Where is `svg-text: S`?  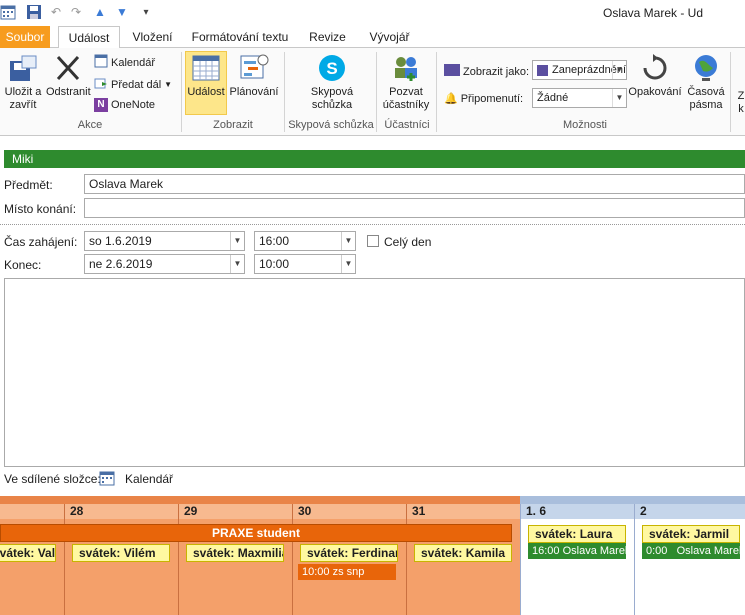 svg-text: S is located at coordinates (331, 68).